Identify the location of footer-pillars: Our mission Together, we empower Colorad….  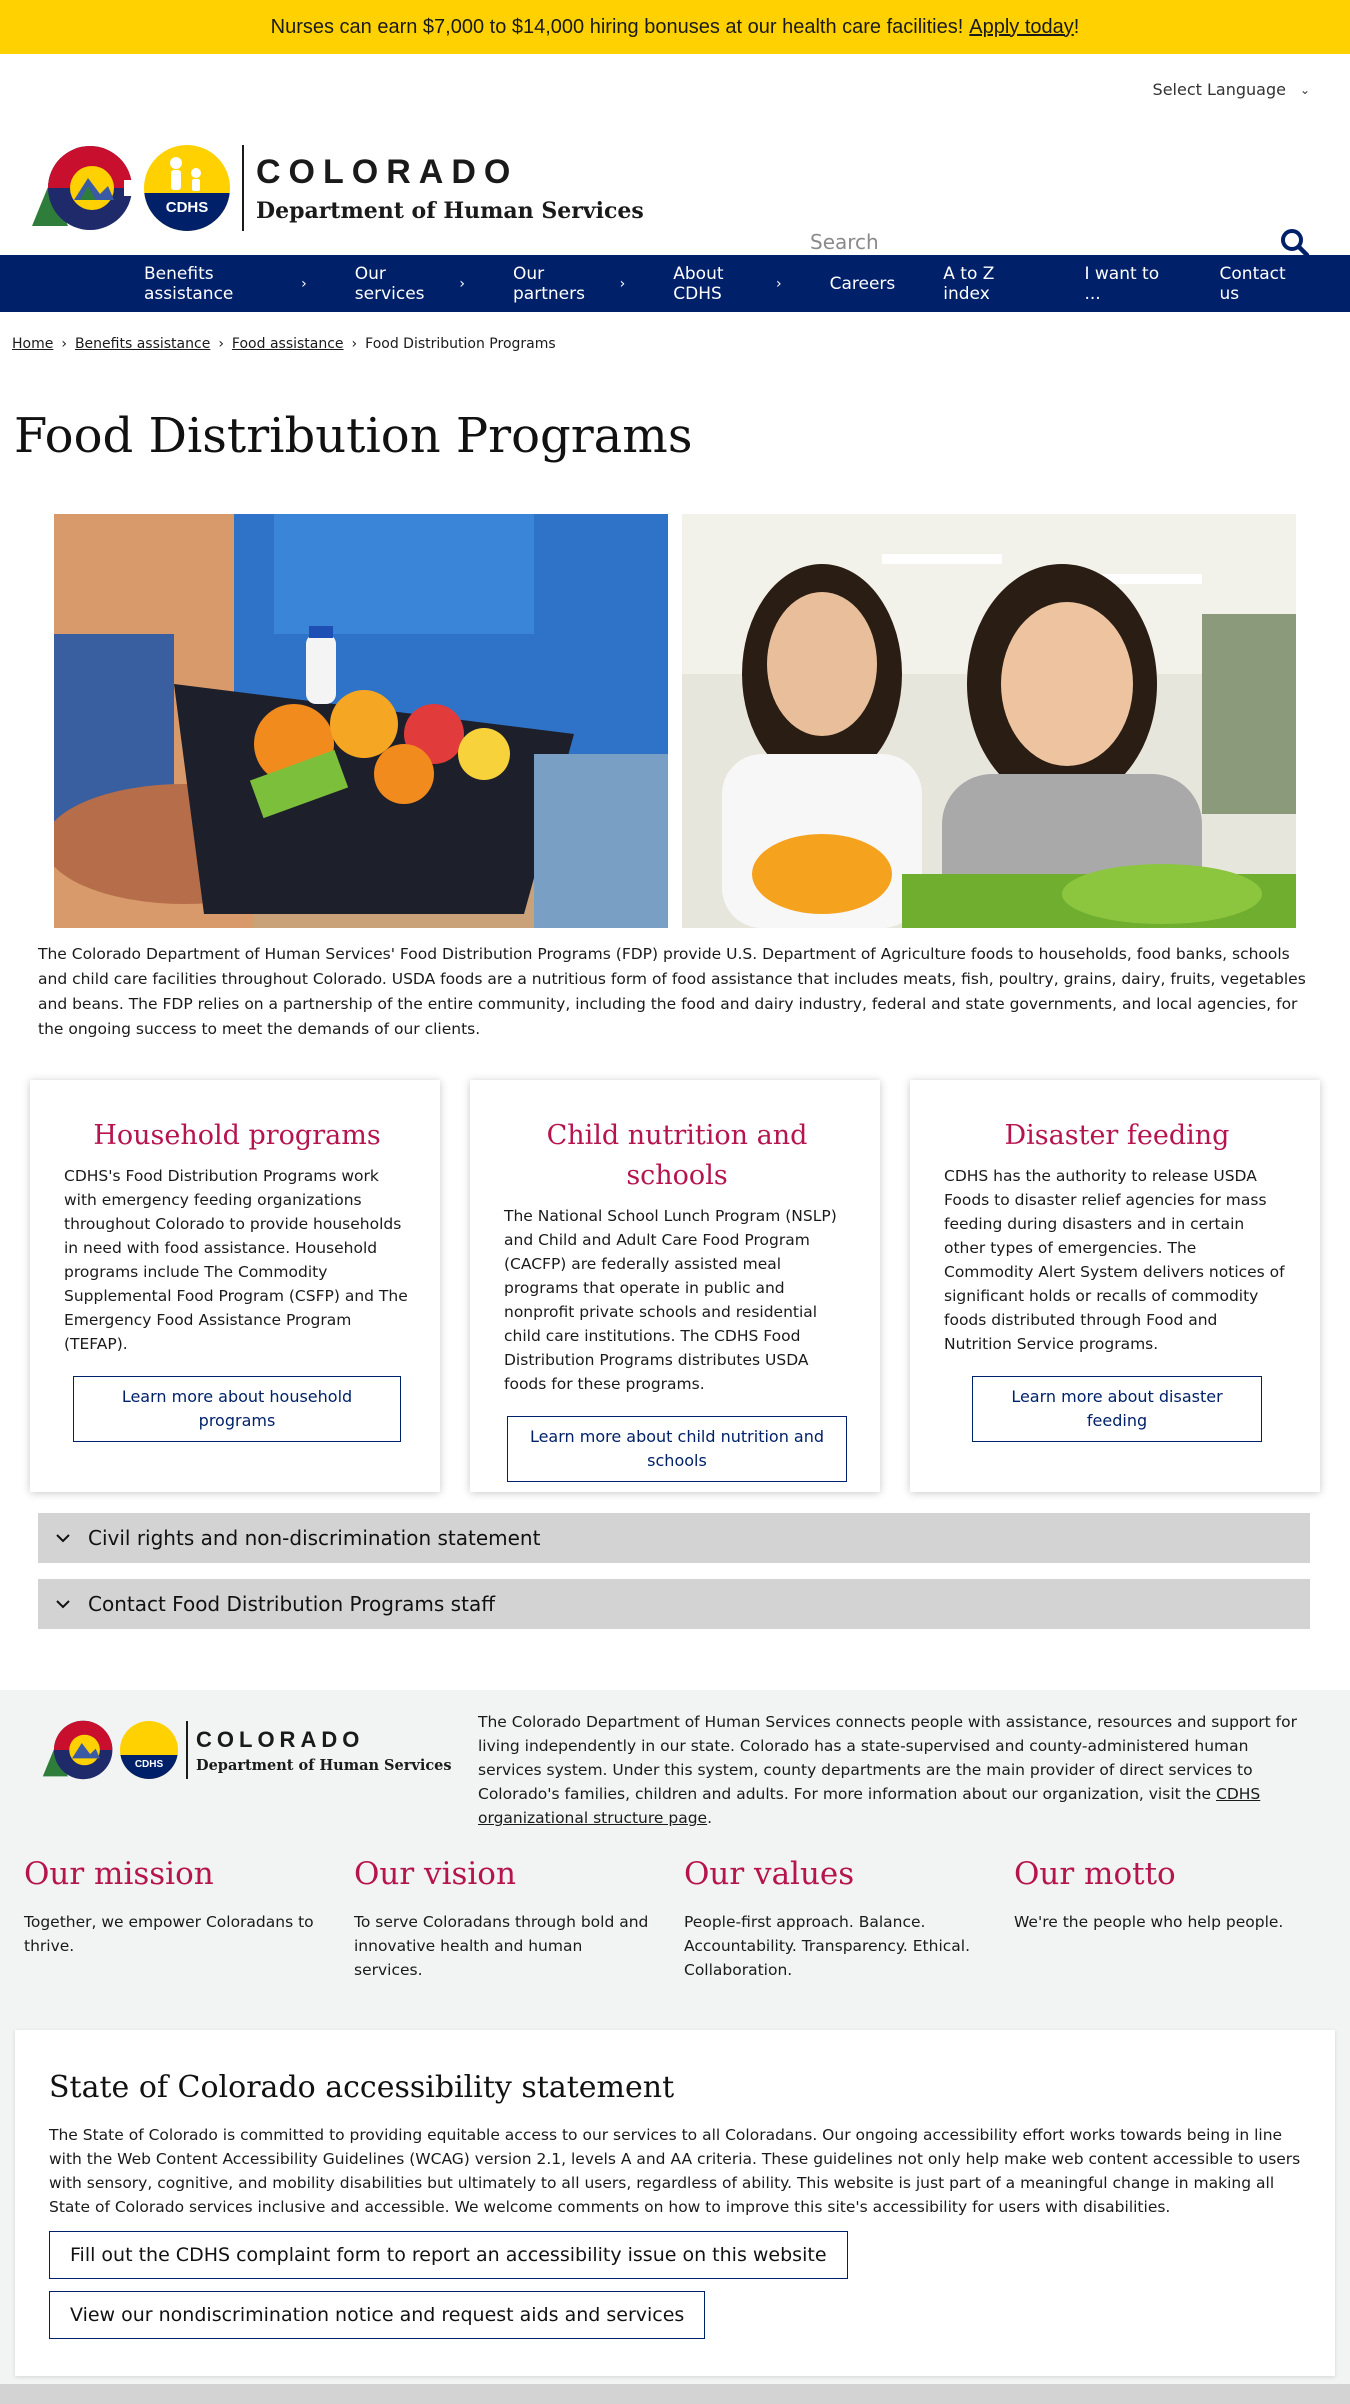
(684, 1919).